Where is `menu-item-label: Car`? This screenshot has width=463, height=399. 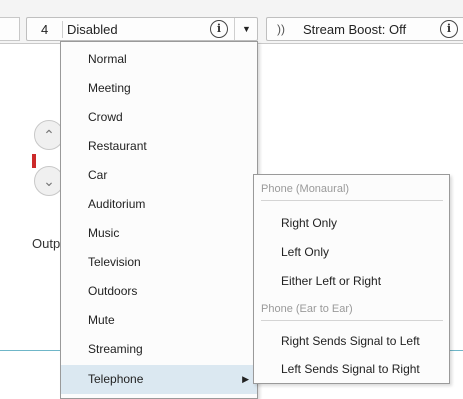
menu-item-label: Car is located at coordinates (98, 175).